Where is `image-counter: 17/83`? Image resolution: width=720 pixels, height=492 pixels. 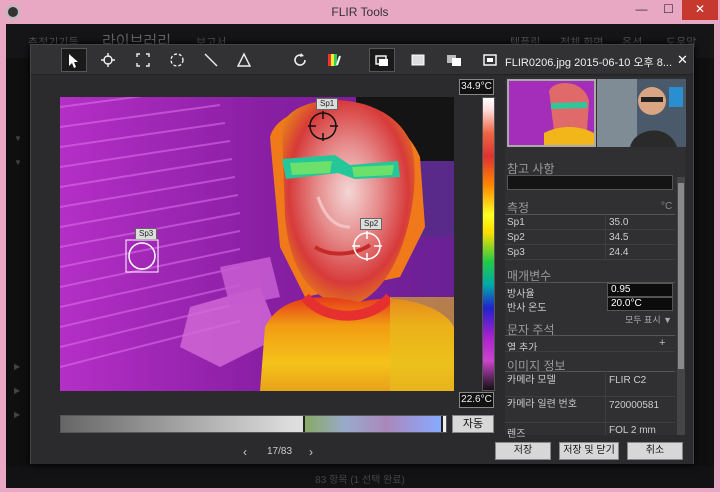 image-counter: 17/83 is located at coordinates (280, 451).